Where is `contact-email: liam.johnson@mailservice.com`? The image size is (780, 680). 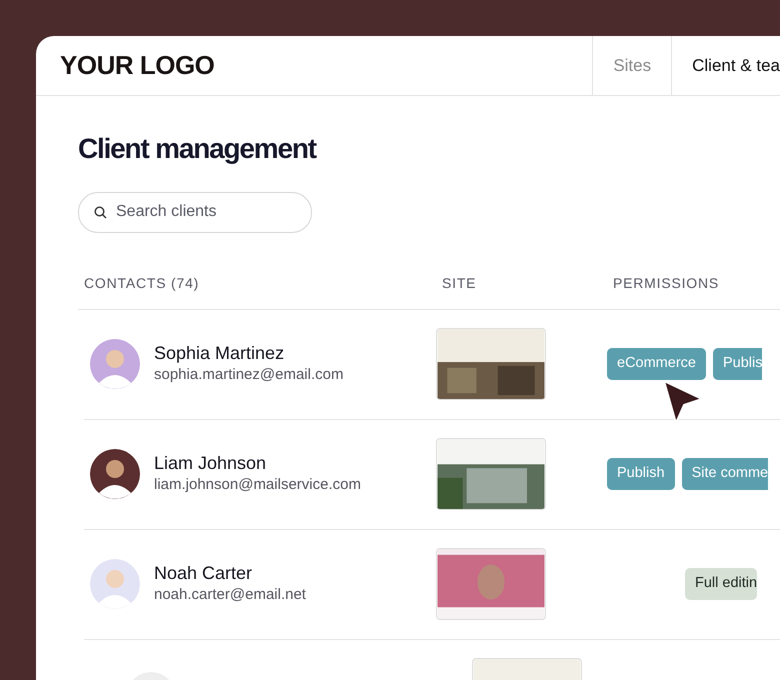
contact-email: liam.johnson@mailservice.com is located at coordinates (257, 485).